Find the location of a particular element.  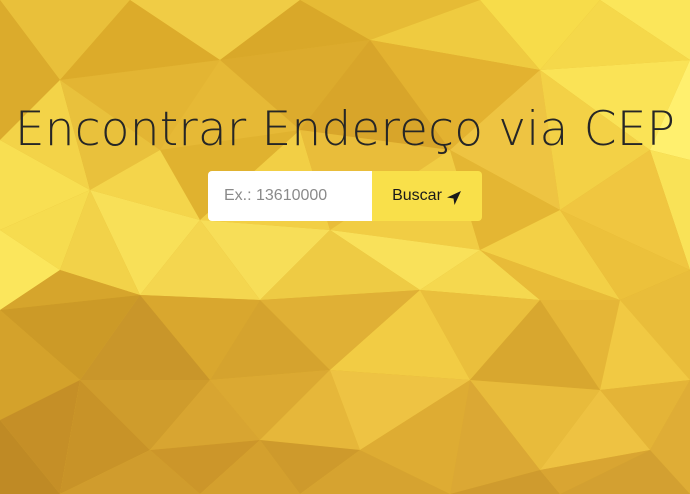

cep-search-form: Buscar is located at coordinates (345, 196).